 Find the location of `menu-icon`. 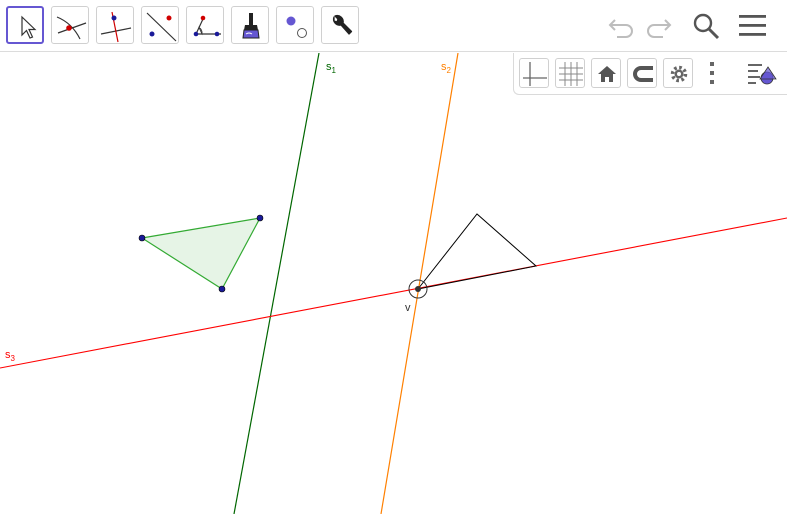

menu-icon is located at coordinates (752, 25).